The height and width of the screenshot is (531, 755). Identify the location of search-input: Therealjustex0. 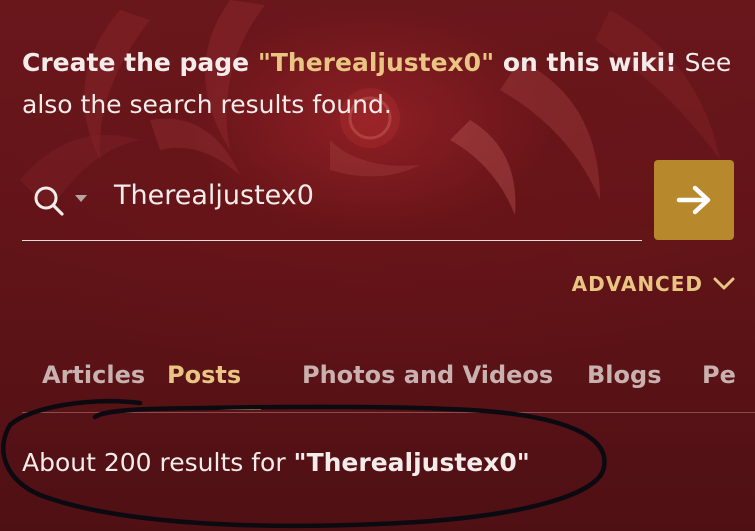
(214, 195).